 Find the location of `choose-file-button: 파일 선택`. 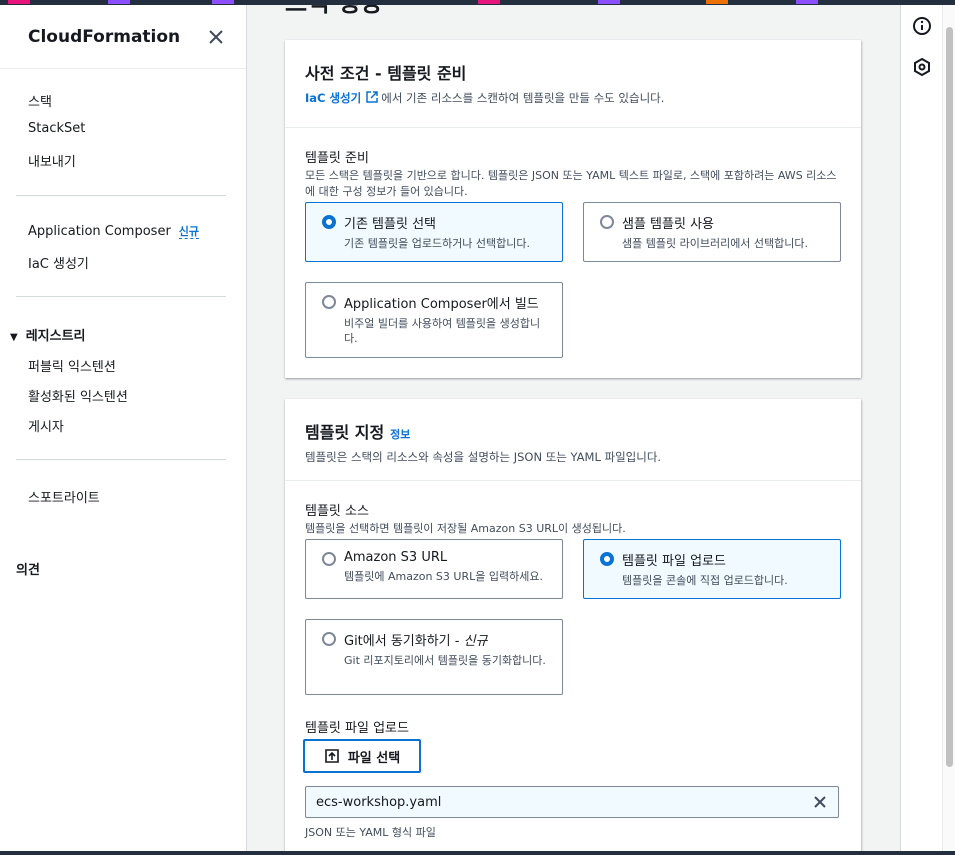

choose-file-button: 파일 선택 is located at coordinates (362, 756).